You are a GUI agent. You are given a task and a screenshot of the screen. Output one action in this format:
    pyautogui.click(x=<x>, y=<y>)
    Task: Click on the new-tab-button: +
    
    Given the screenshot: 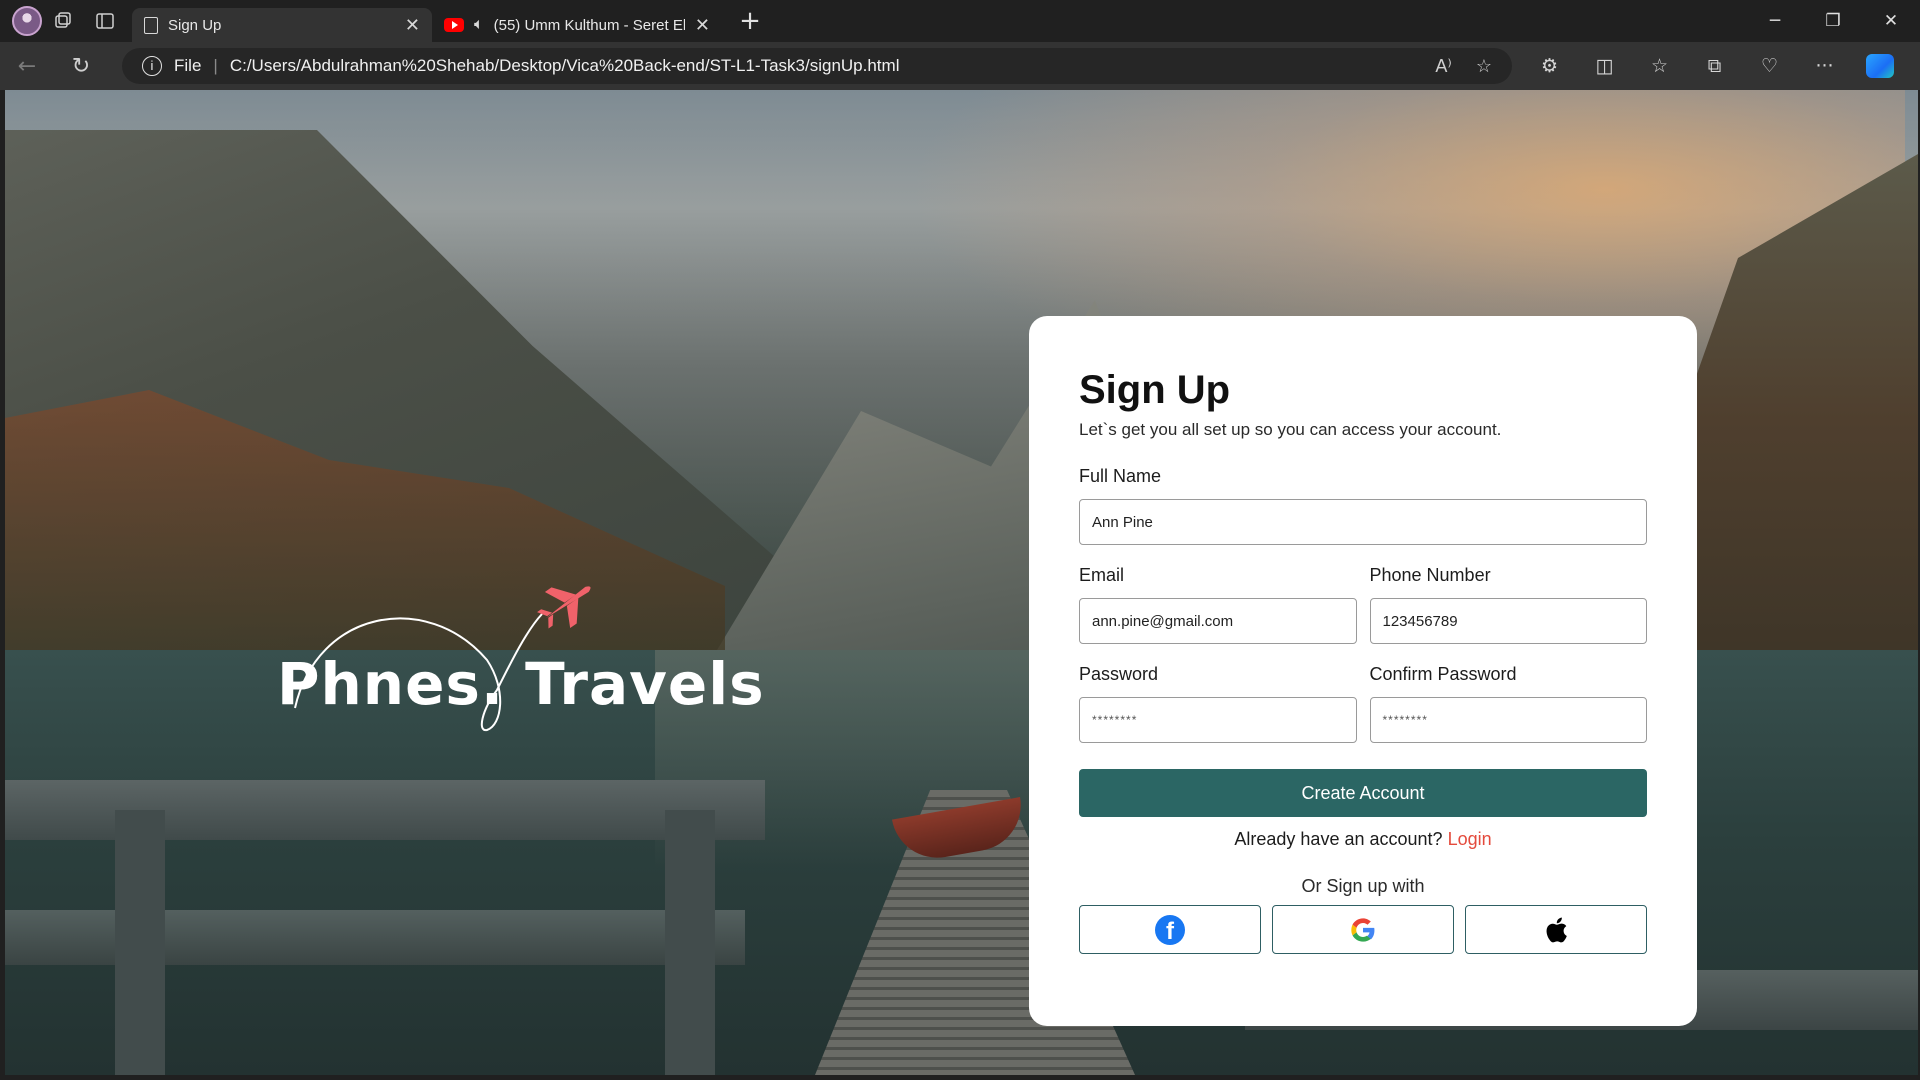 What is the action you would take?
    pyautogui.click(x=750, y=21)
    